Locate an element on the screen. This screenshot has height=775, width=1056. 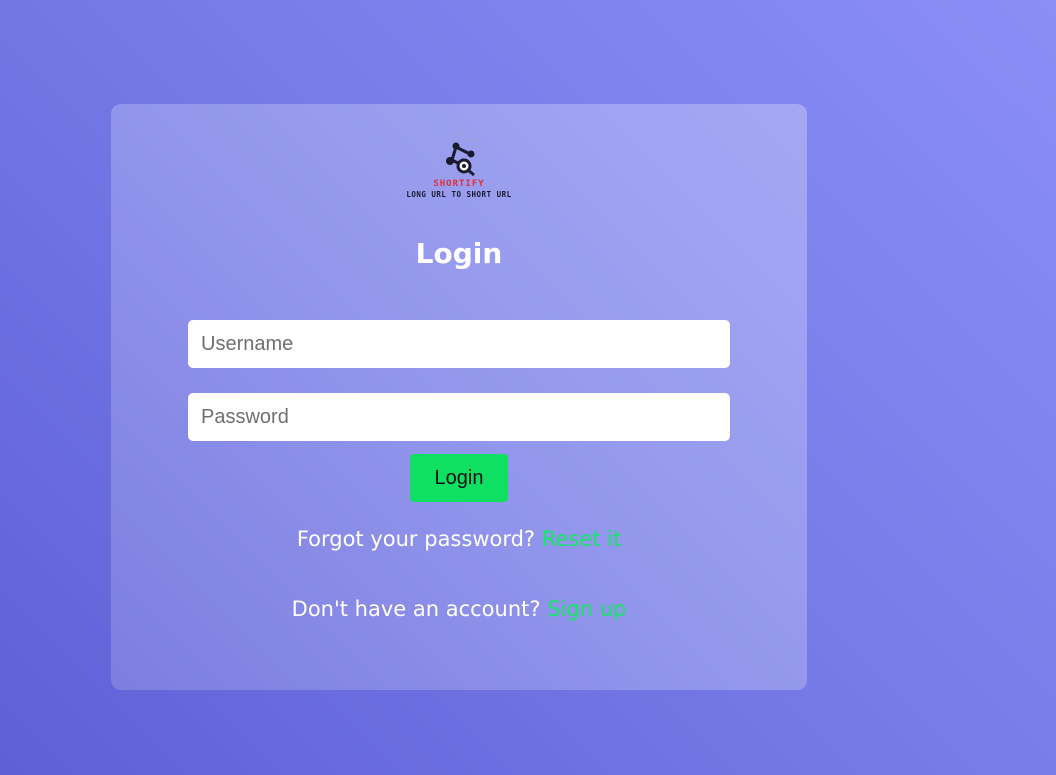
signup-line: Don't have an account? Sign up is located at coordinates (459, 609).